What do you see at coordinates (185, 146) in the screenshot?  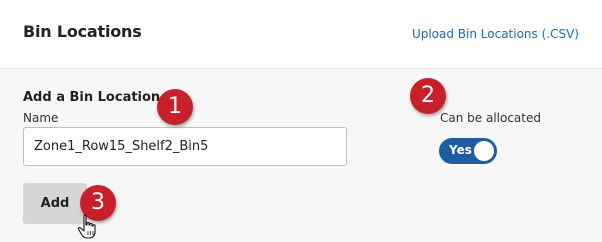 I see `name-input` at bounding box center [185, 146].